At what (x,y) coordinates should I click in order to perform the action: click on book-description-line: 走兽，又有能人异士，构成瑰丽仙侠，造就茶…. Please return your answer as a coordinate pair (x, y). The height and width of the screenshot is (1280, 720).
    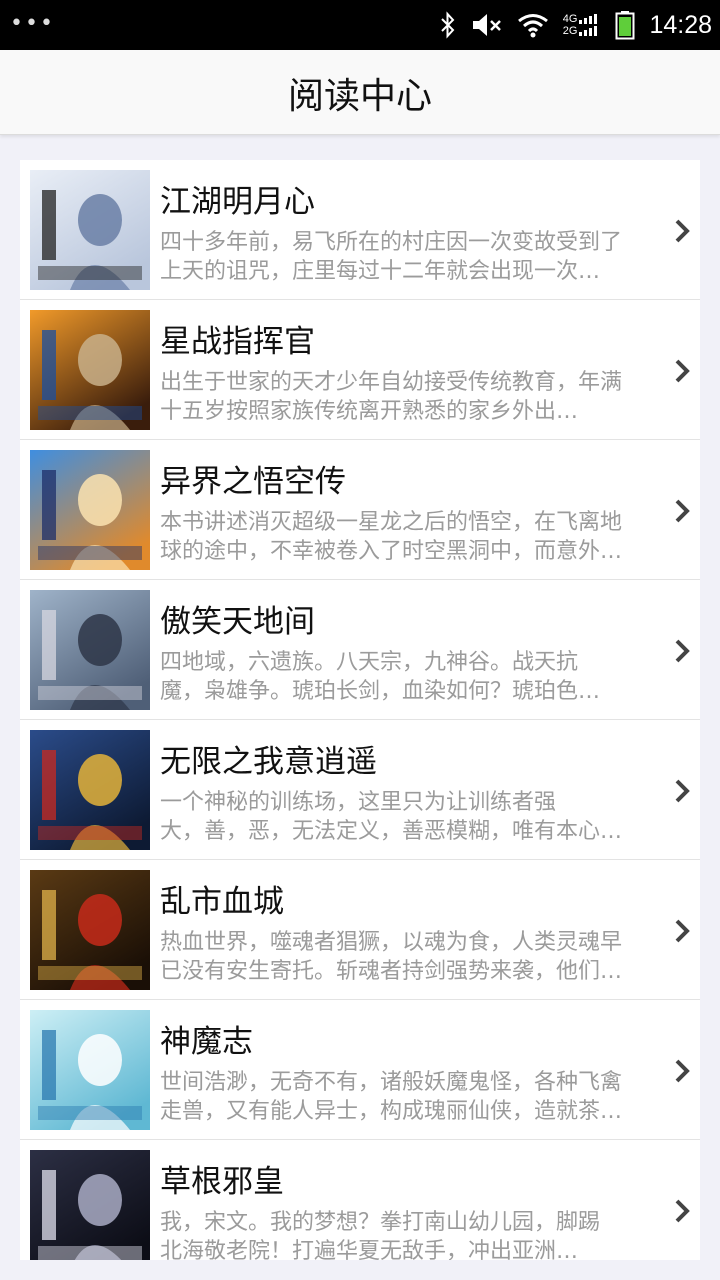
    Looking at the image, I should click on (391, 1111).